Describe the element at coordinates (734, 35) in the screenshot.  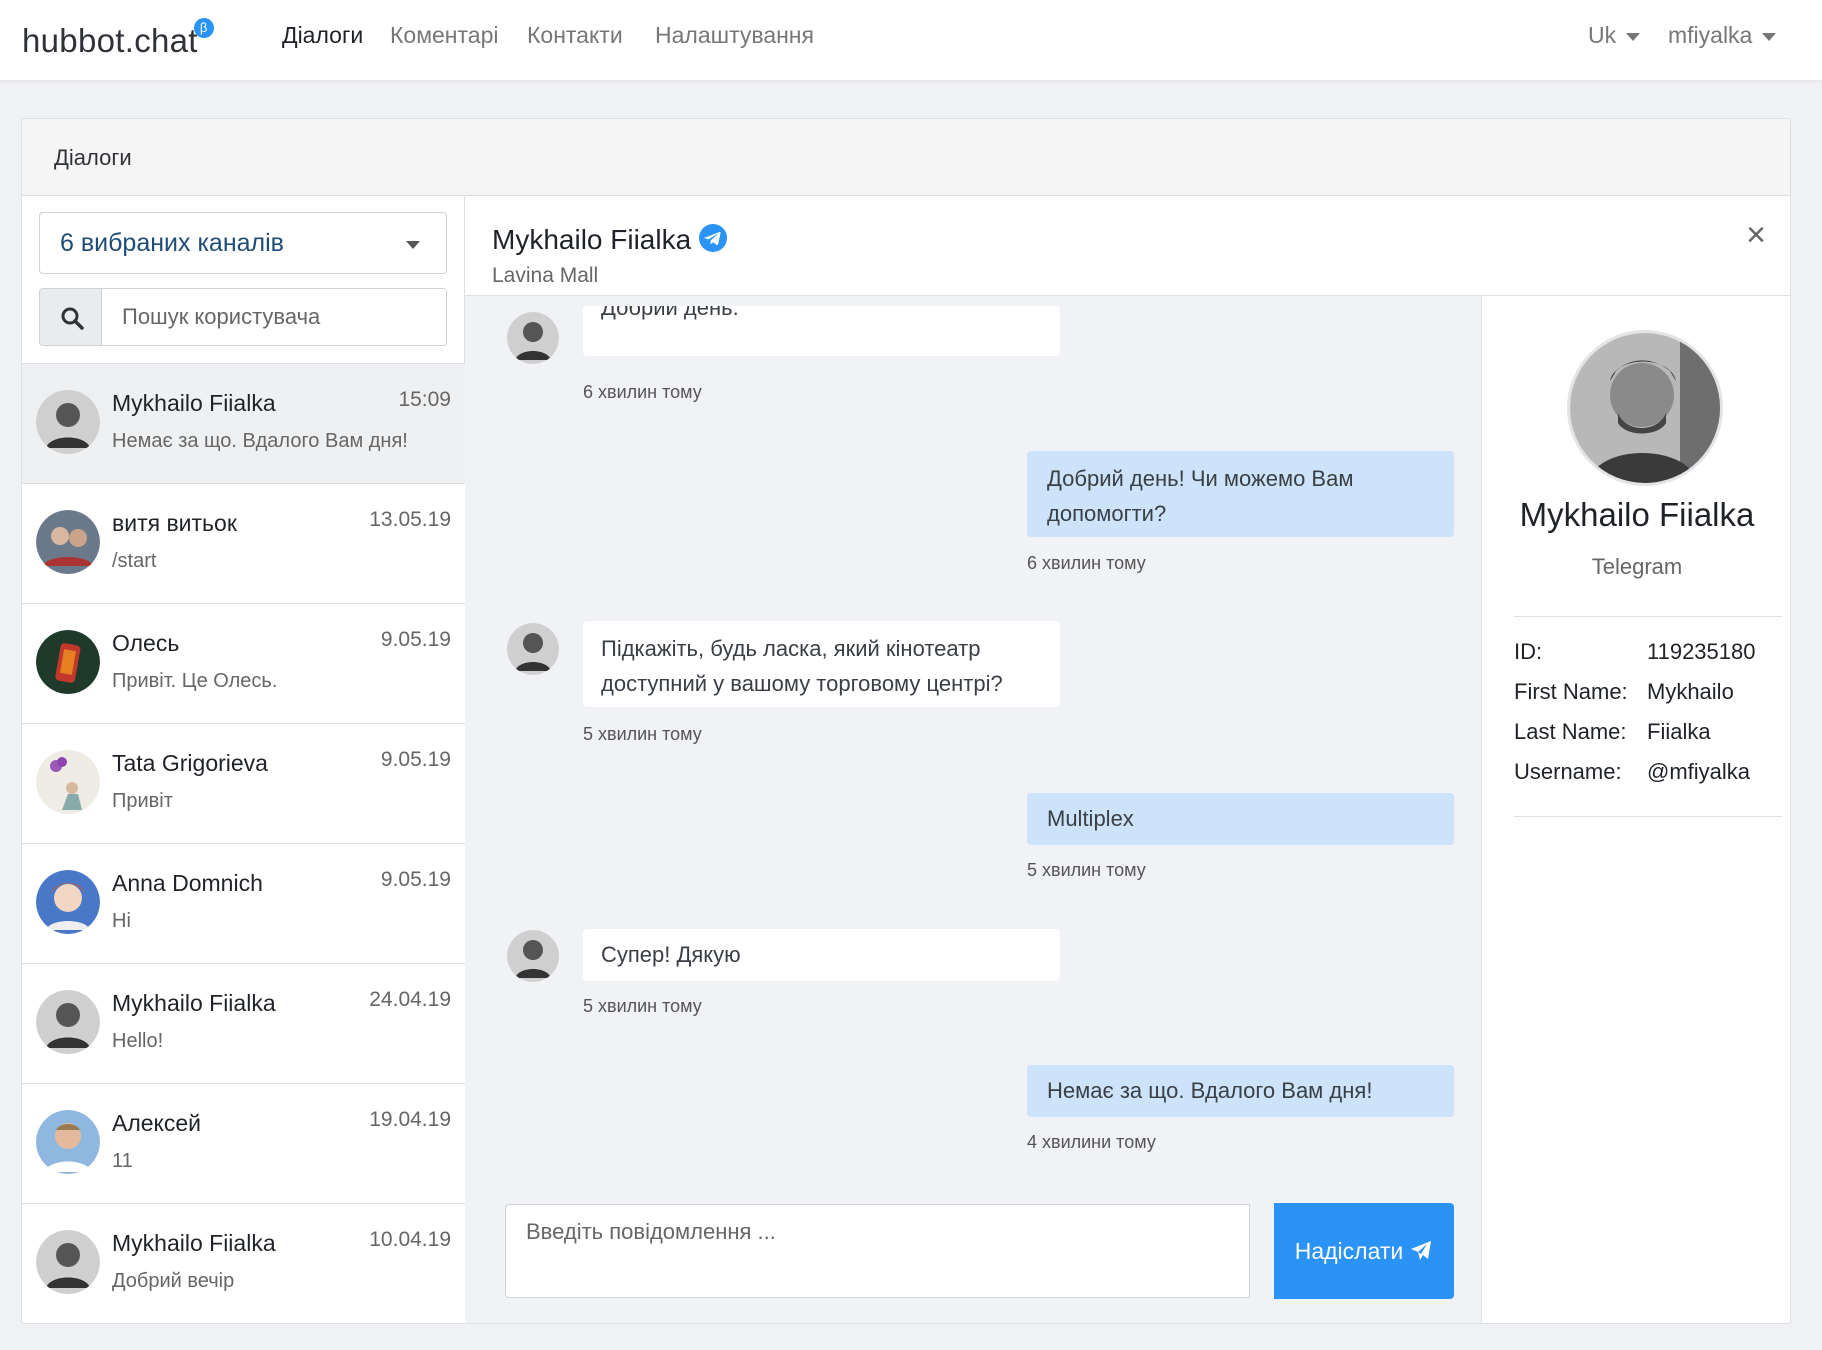
I see `nav-settings: Налаштування` at that location.